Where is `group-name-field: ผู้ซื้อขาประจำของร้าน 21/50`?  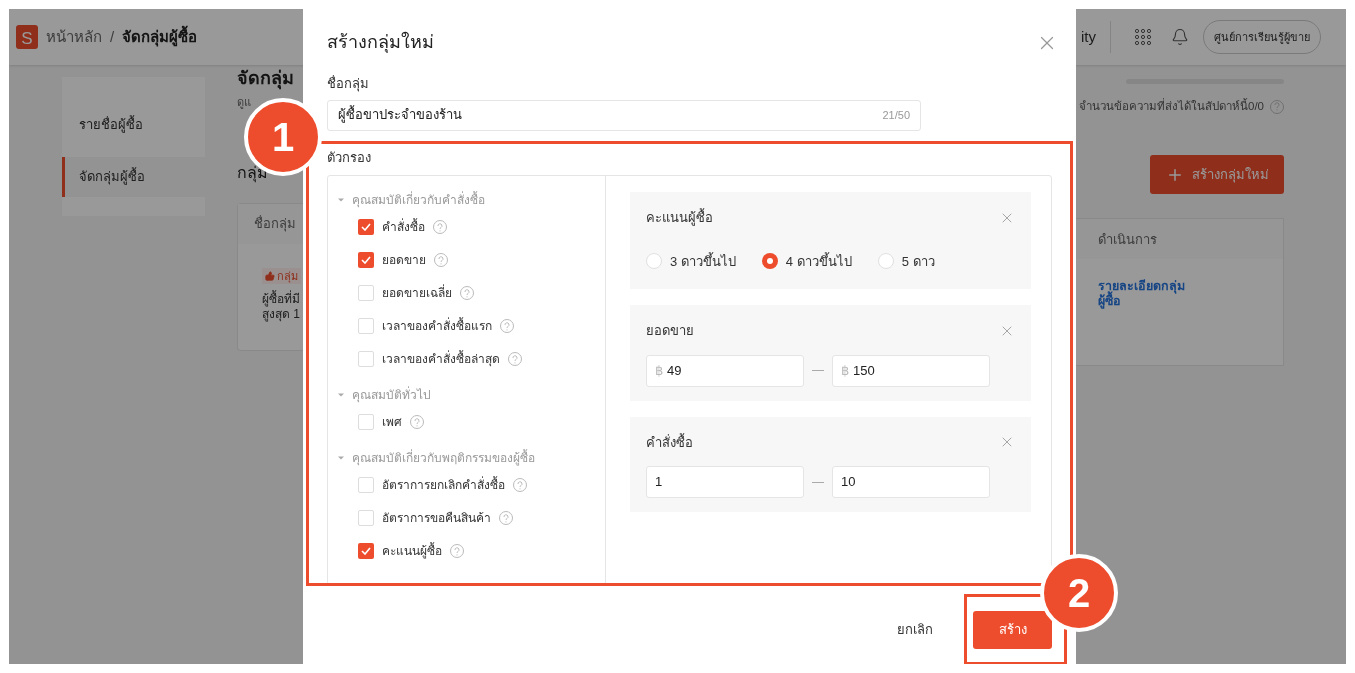
group-name-field: ผู้ซื้อขาประจำของร้าน 21/50 is located at coordinates (624, 115).